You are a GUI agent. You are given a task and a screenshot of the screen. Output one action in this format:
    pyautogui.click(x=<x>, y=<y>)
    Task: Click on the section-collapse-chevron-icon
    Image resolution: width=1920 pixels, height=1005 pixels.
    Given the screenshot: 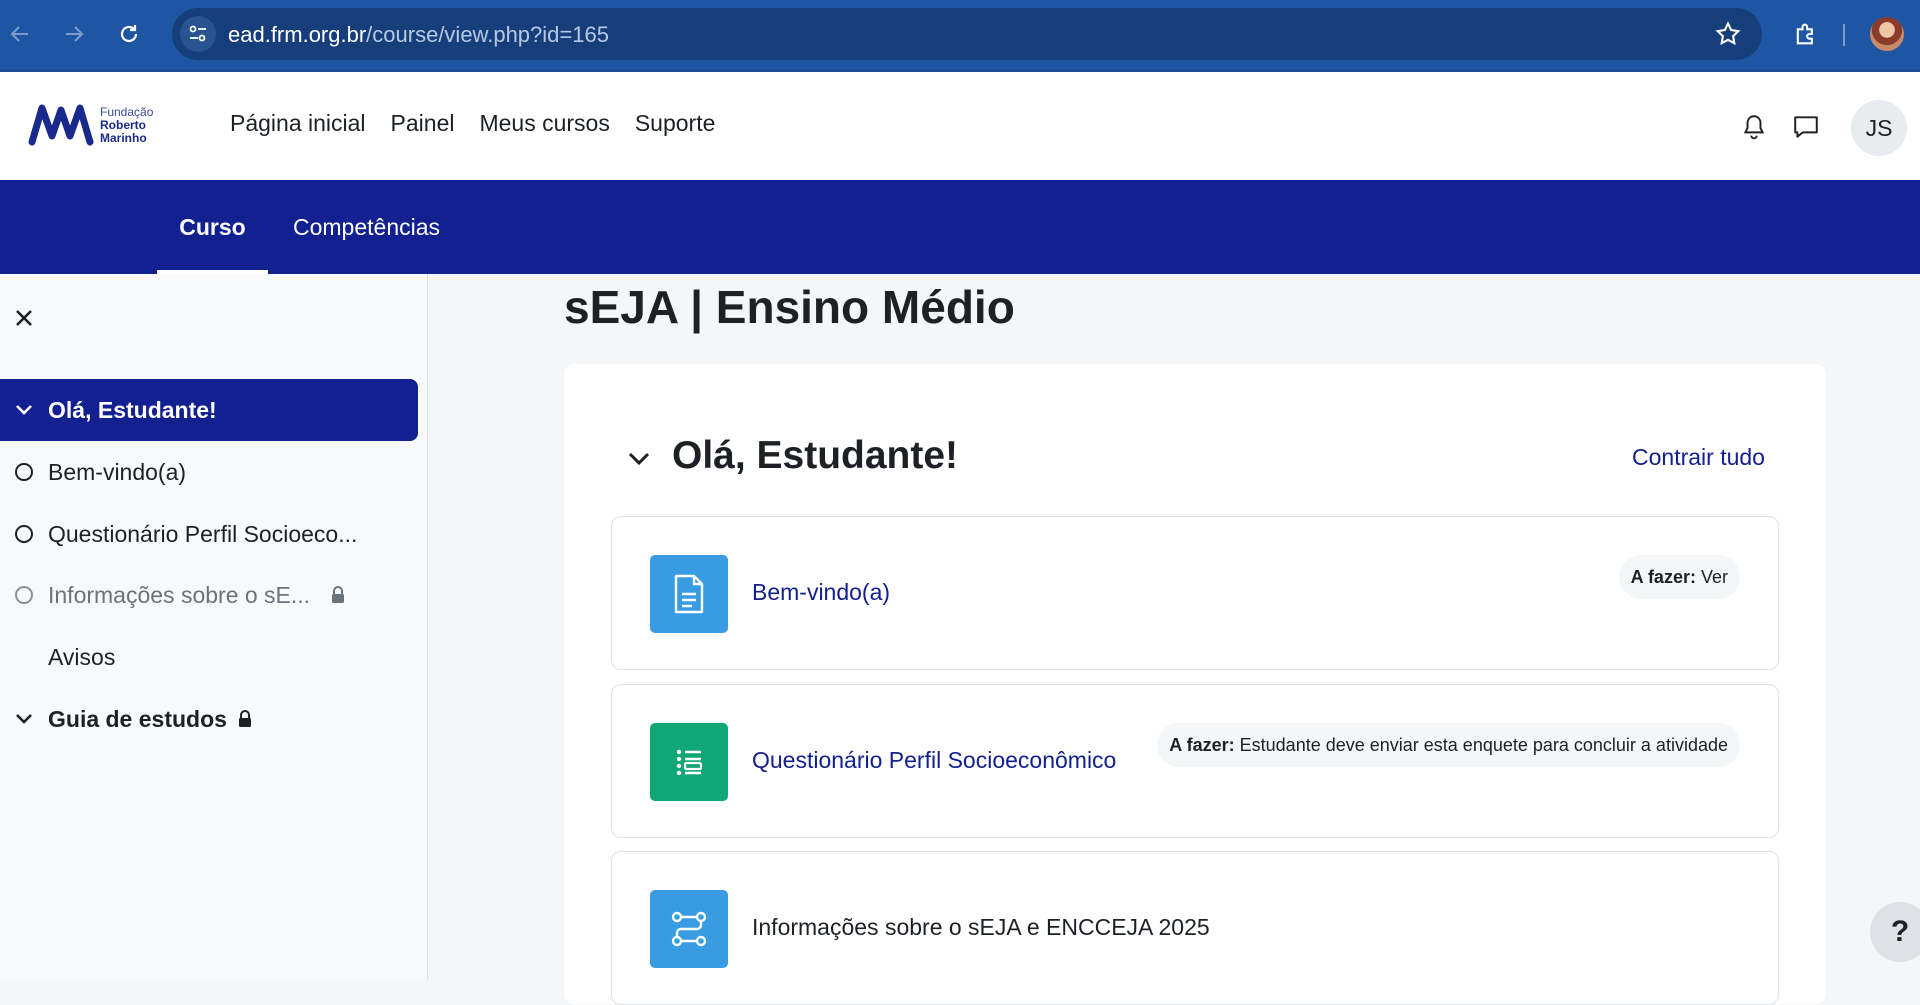 What is the action you would take?
    pyautogui.click(x=639, y=459)
    